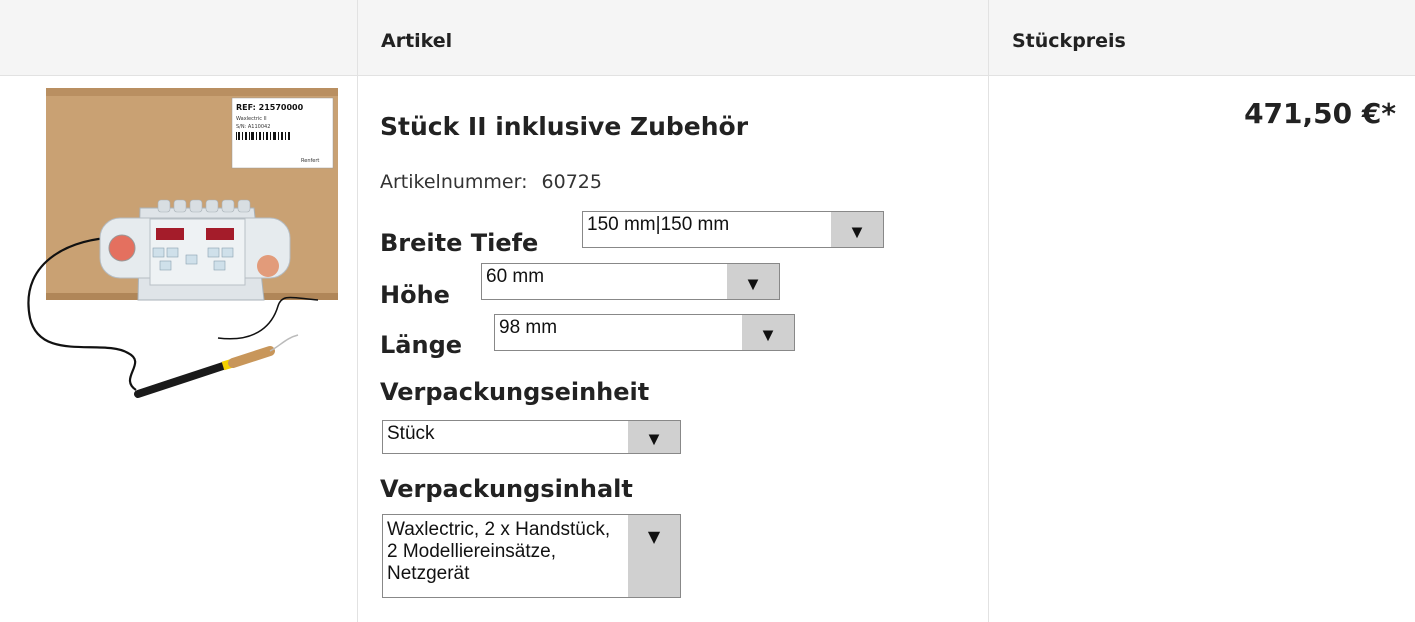  What do you see at coordinates (417, 41) in the screenshot?
I see `column-header-article: Artikel` at bounding box center [417, 41].